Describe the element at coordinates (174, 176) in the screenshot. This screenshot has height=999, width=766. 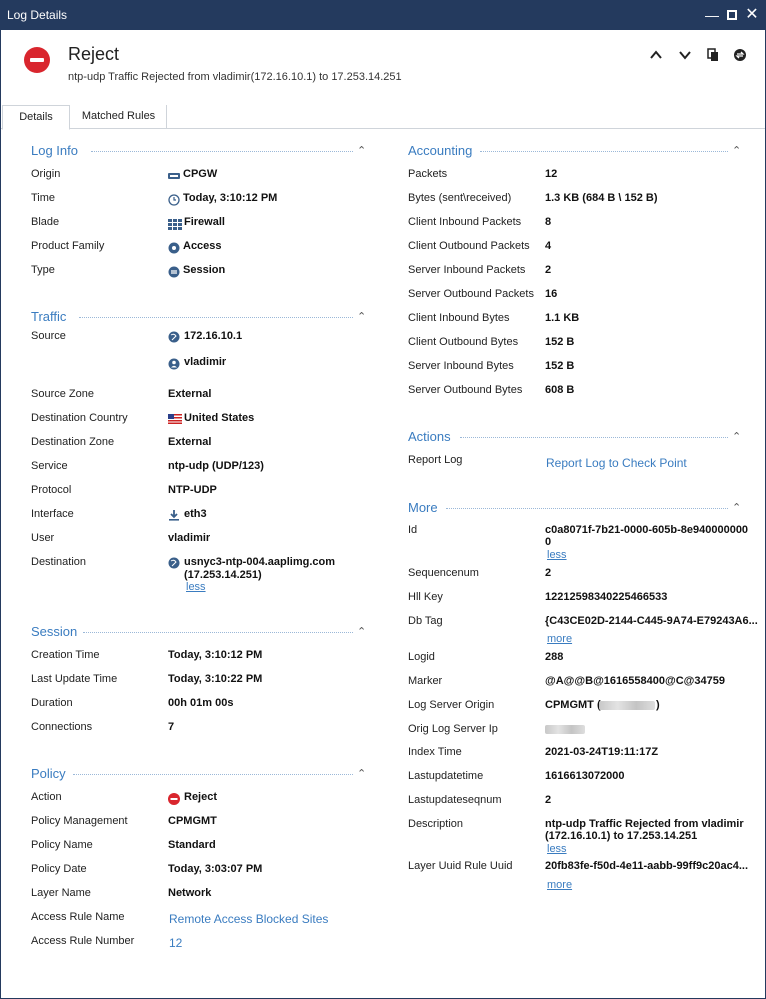
I see `gateway-icon` at that location.